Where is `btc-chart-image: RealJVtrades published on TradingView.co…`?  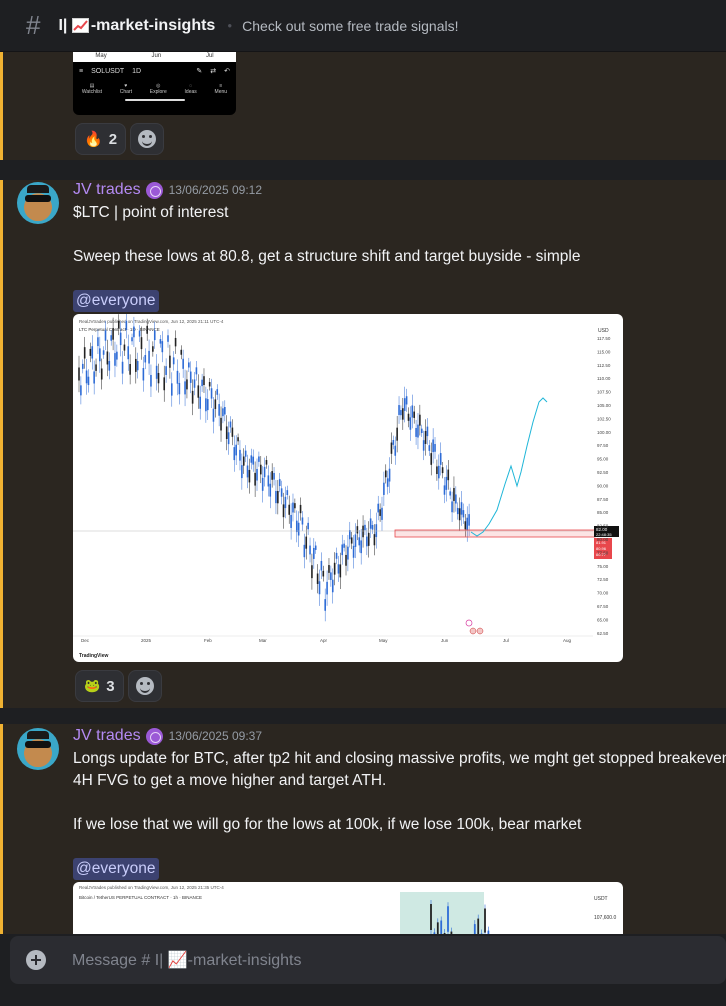 btc-chart-image: RealJVtrades published on TradingView.co… is located at coordinates (348, 908).